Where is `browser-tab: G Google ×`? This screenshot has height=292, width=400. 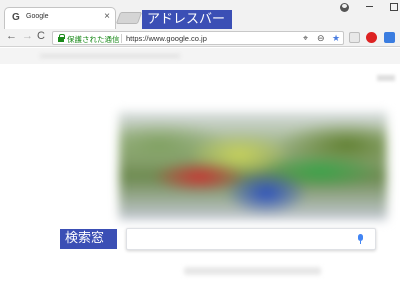
browser-tab: G Google × is located at coordinates (60, 18).